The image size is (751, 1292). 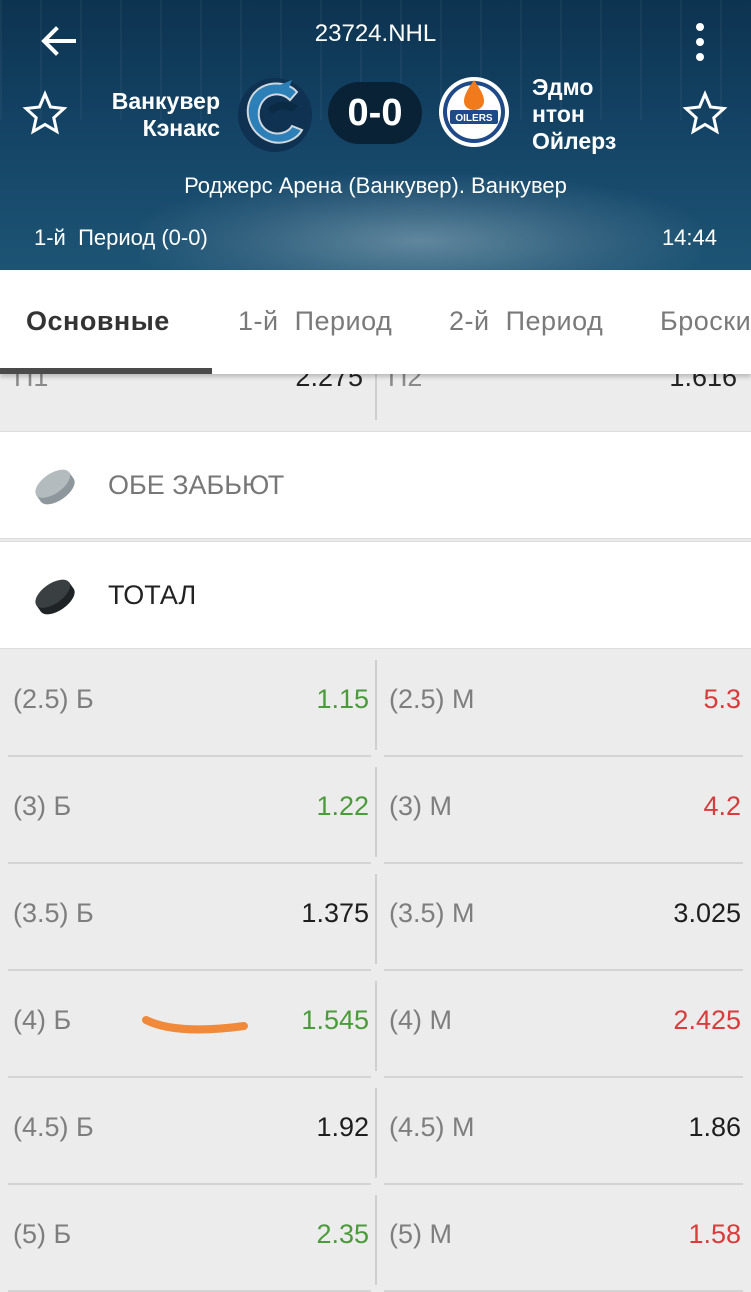 What do you see at coordinates (375, 595) in the screenshot?
I see `section-total: ТОТАЛ` at bounding box center [375, 595].